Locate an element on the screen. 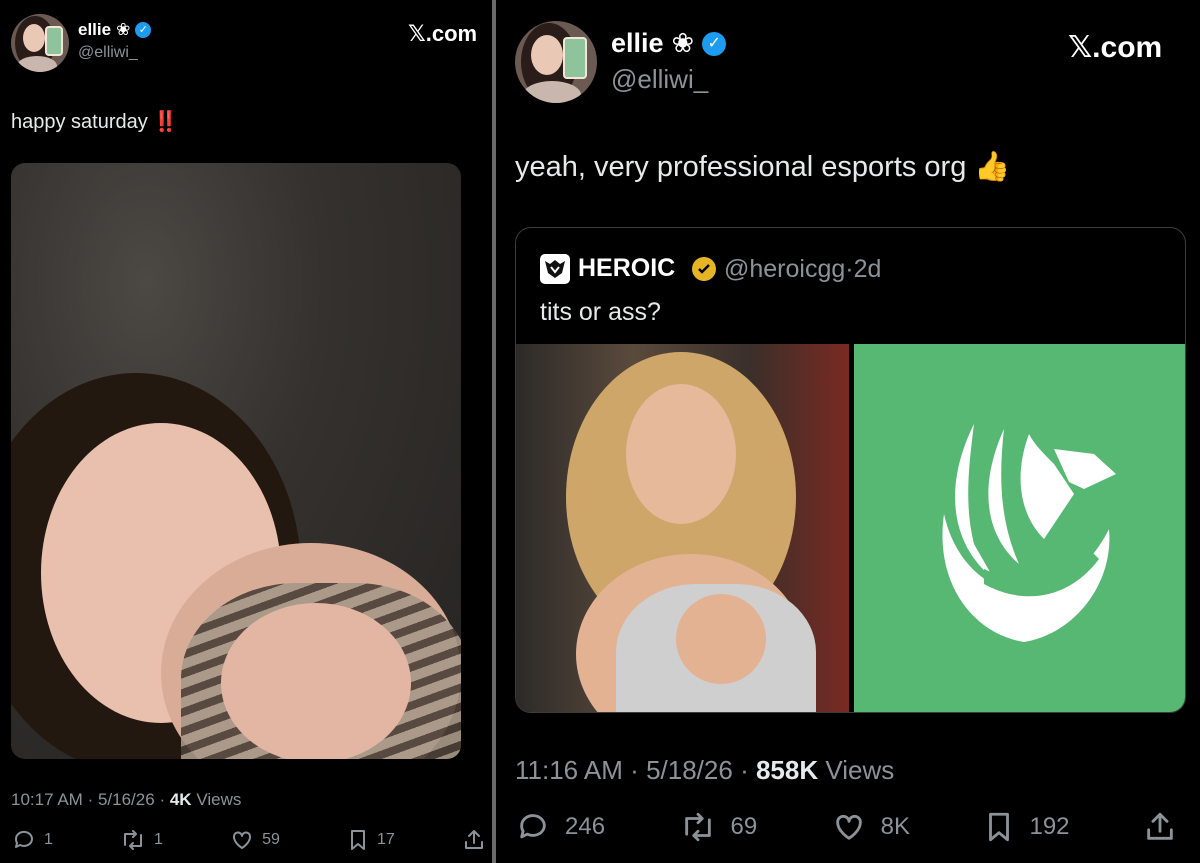 The width and height of the screenshot is (1200, 863). bookmark-count: 192 is located at coordinates (1049, 826).